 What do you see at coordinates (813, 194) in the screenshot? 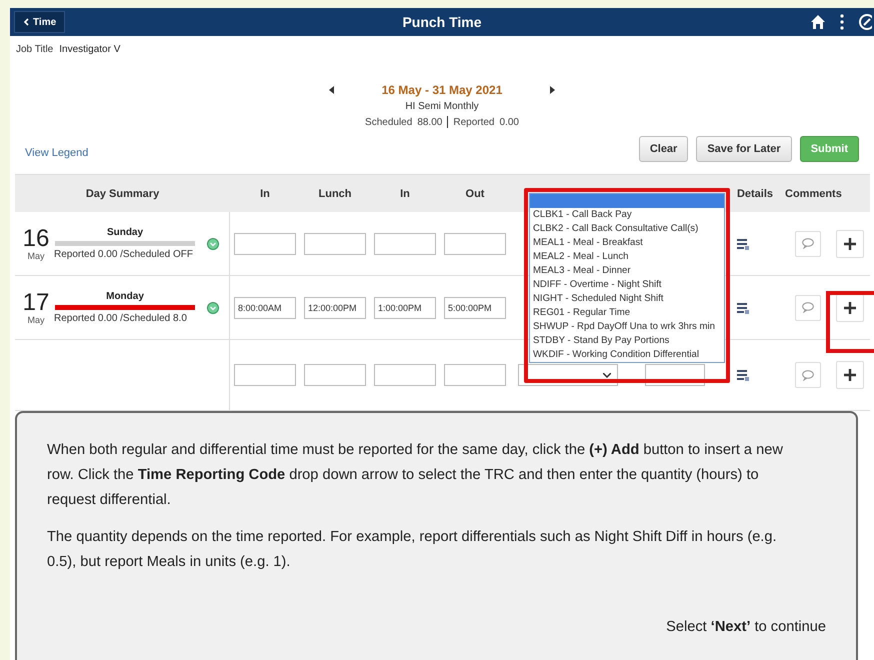
I see `column-header: Comments` at bounding box center [813, 194].